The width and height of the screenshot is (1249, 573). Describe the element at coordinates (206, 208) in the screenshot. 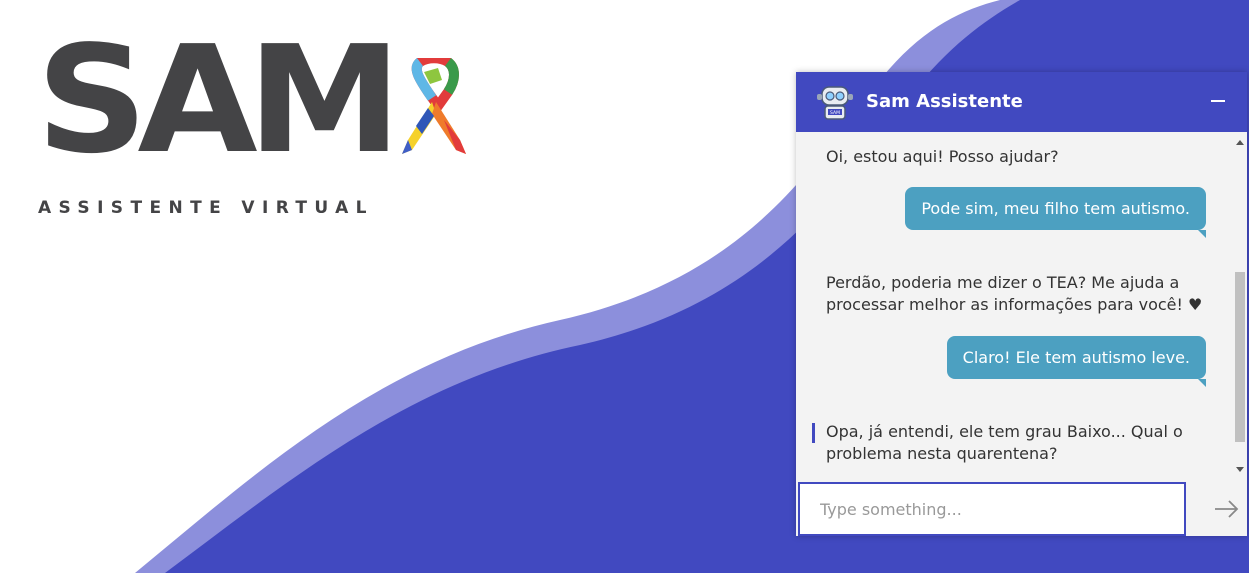

I see `logo-tagline: ASSISTENTE VIRTUAL` at that location.